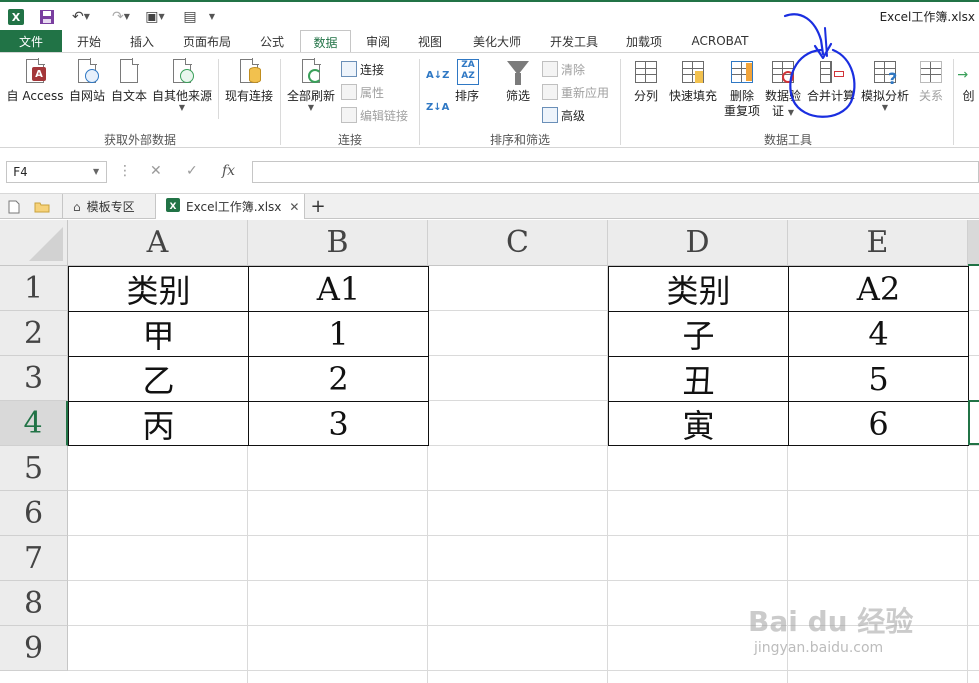 This screenshot has height=683, width=979. What do you see at coordinates (742, 86) in the screenshot?
I see `remove-duplicates-button: 删除 重复项` at bounding box center [742, 86].